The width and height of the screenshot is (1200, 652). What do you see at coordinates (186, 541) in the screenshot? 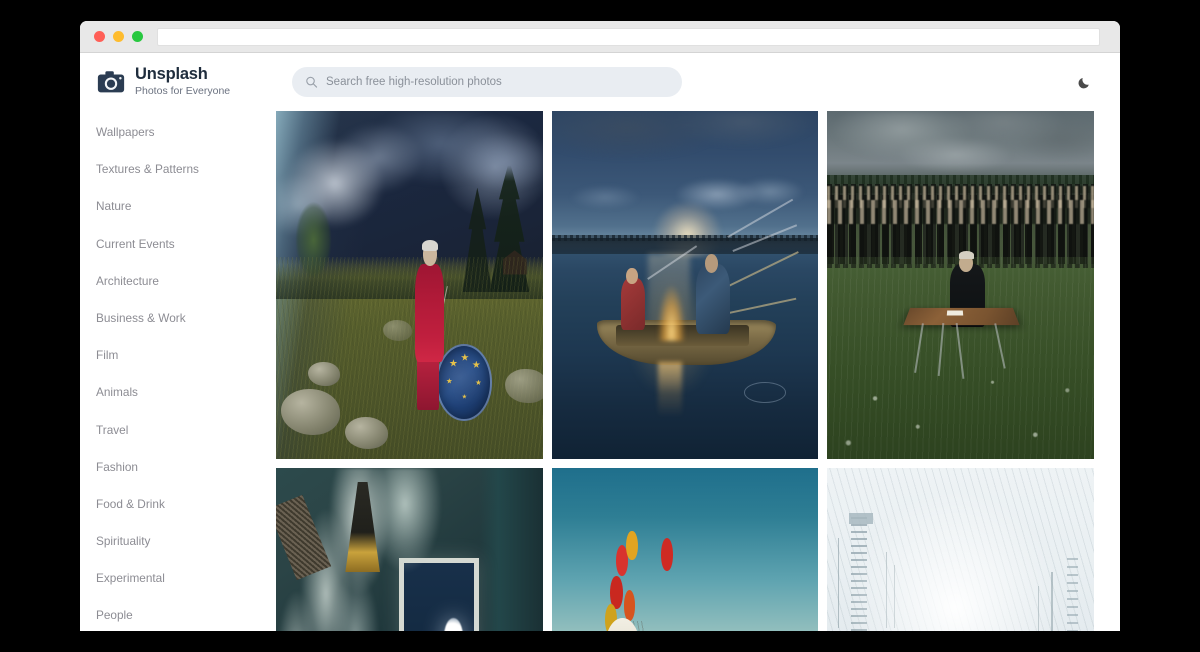
I see `sidebar-item-spirituality: Spirituality` at bounding box center [186, 541].